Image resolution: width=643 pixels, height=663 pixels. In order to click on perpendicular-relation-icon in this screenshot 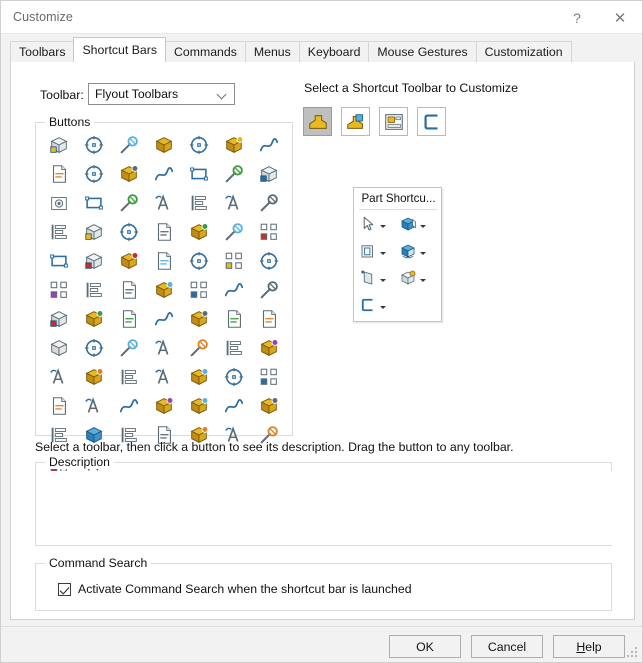, I will do `click(199, 348)`.